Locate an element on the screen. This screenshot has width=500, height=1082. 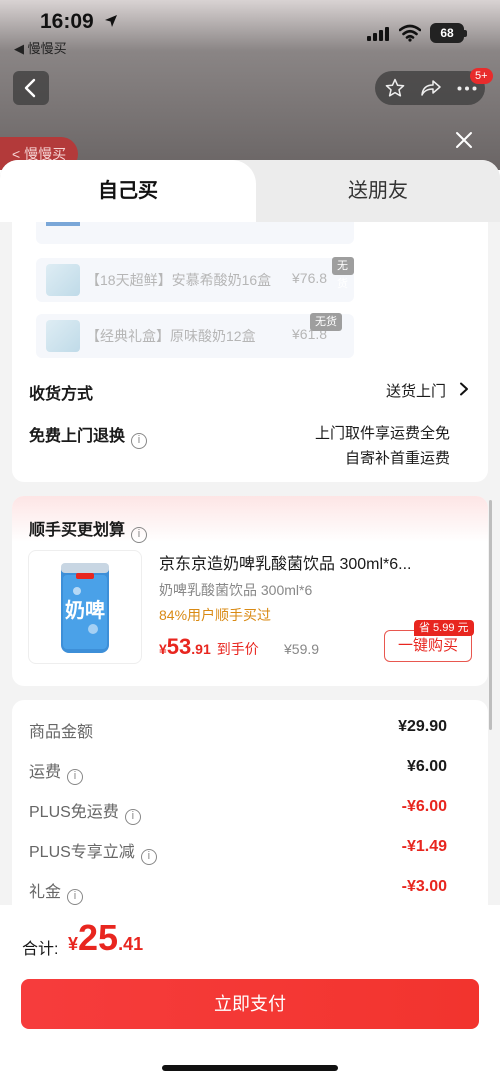
chevron-right-icon is located at coordinates (464, 389).